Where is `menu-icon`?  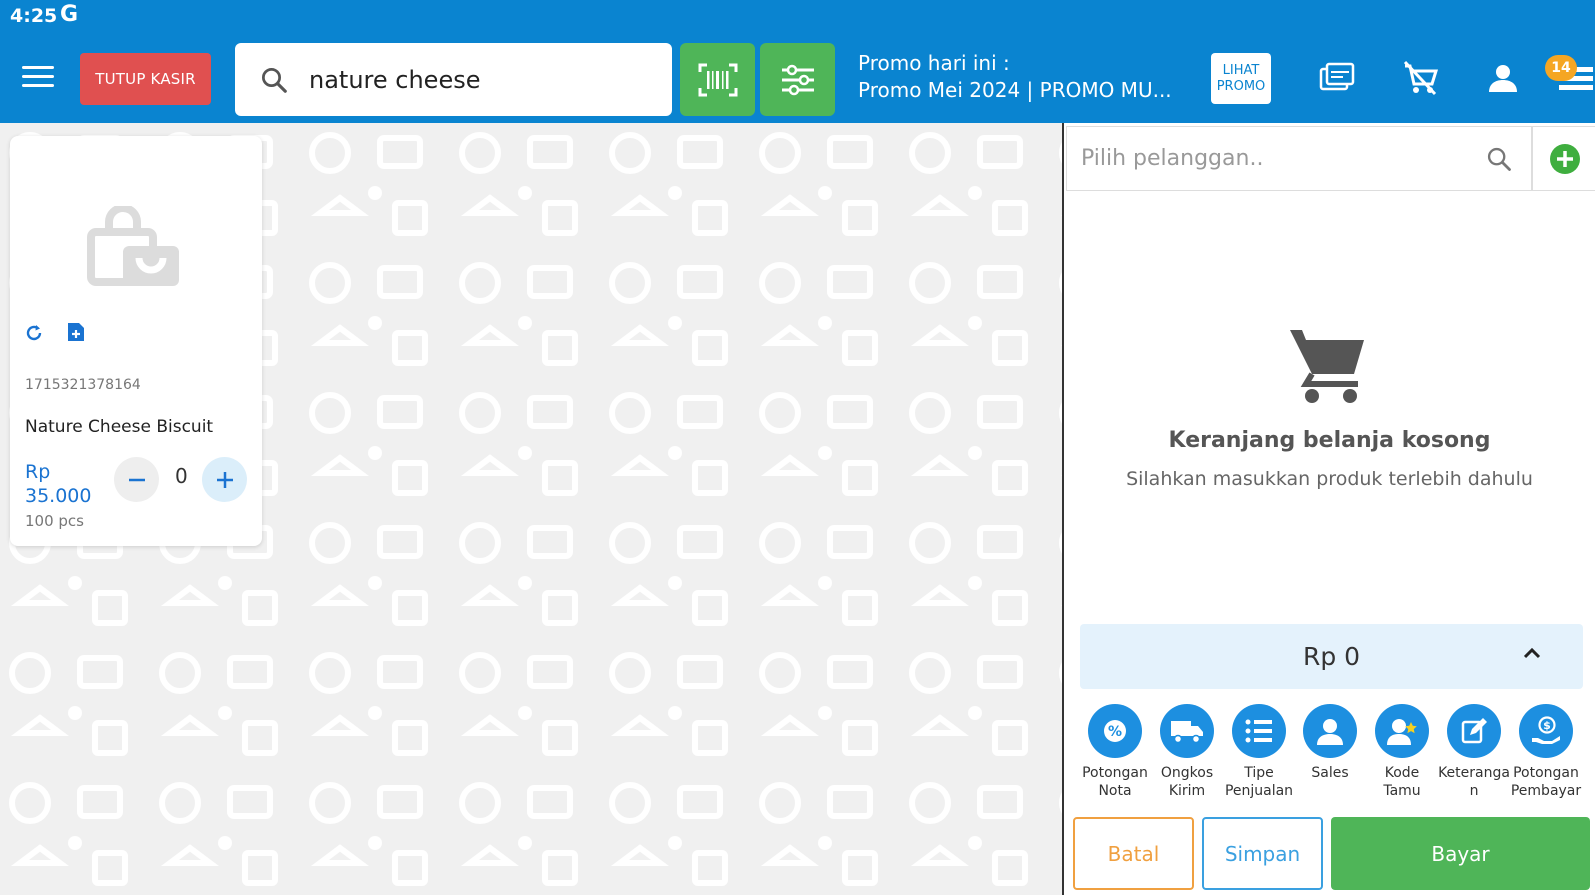
menu-icon is located at coordinates (38, 78).